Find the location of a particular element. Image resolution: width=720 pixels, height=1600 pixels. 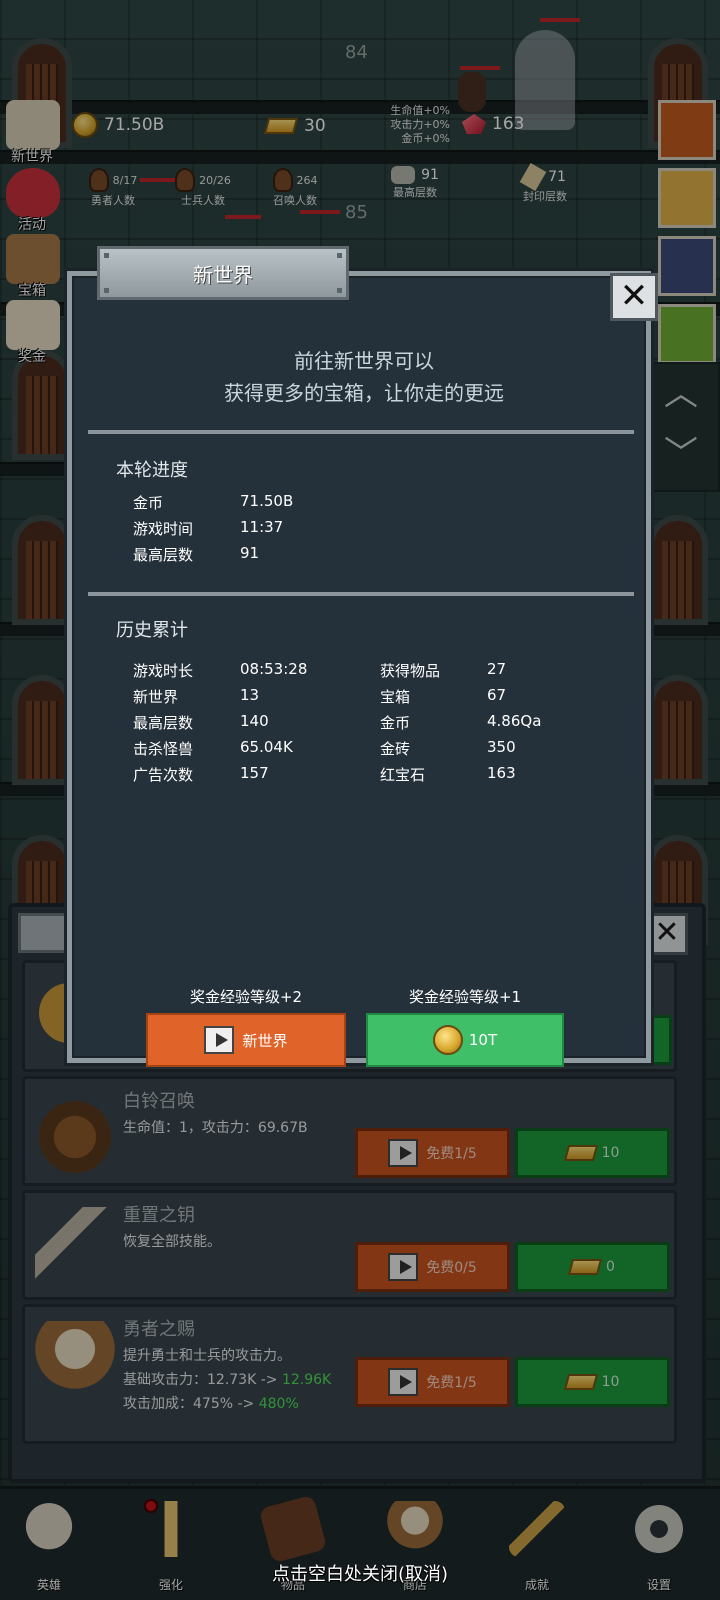

intro-line-2: 获得更多的宝箱，让你走的更远 is located at coordinates (364, 393).